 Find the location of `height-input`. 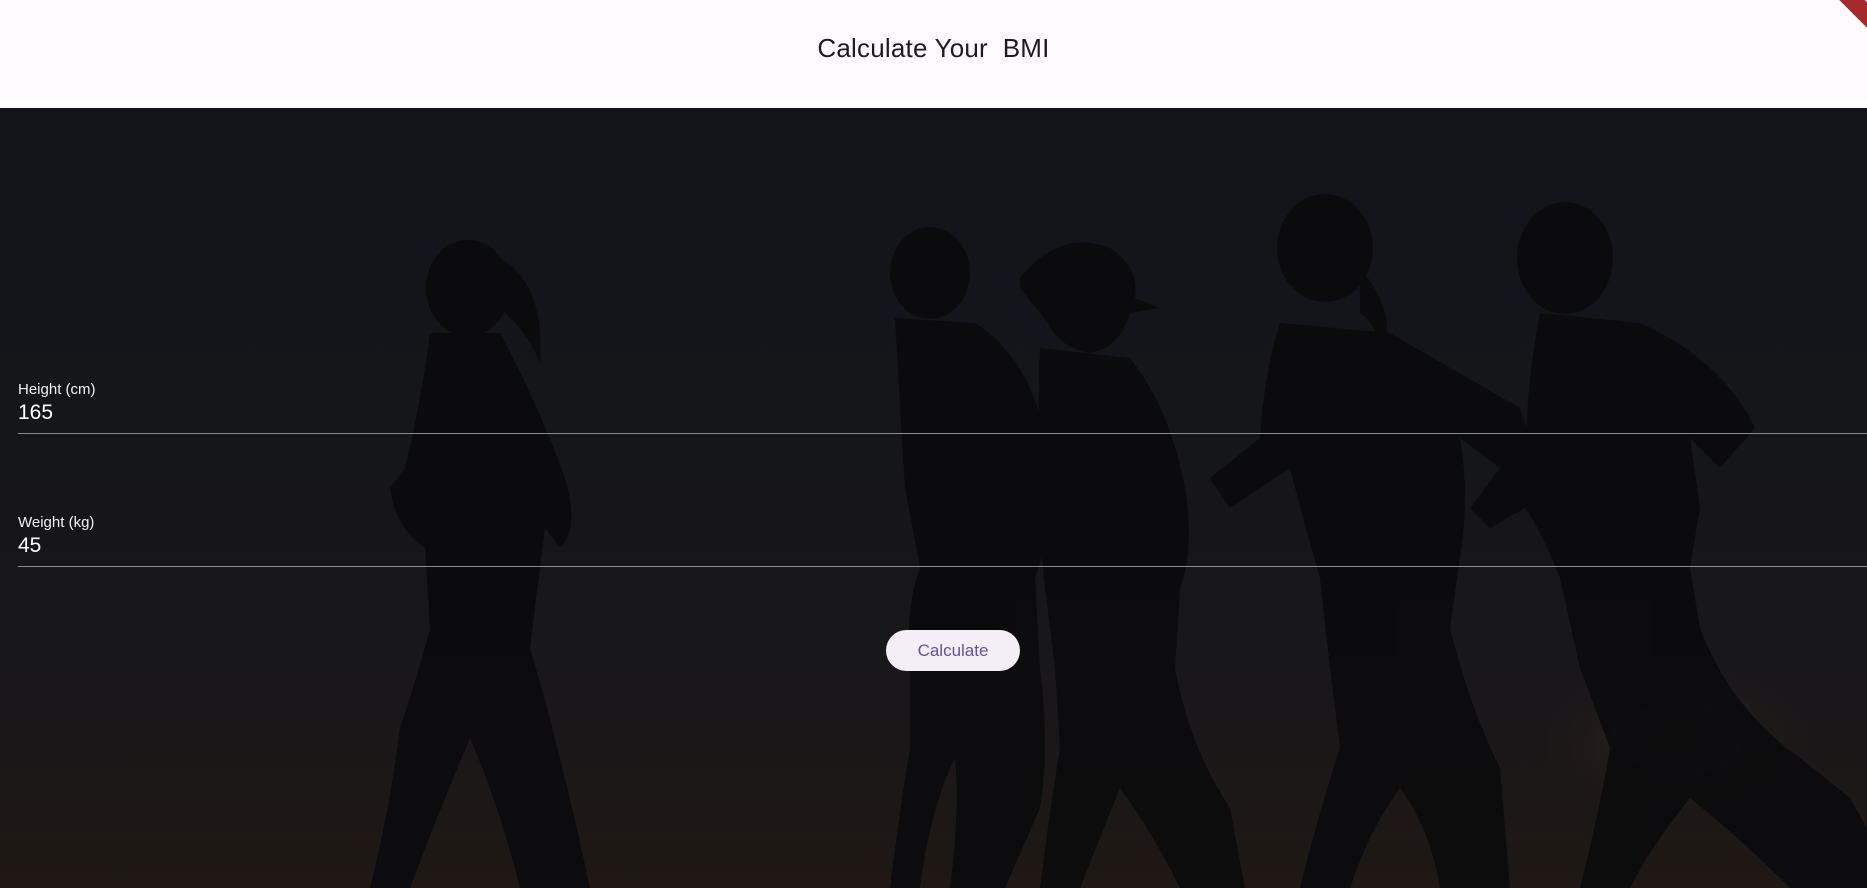

height-input is located at coordinates (942, 413).